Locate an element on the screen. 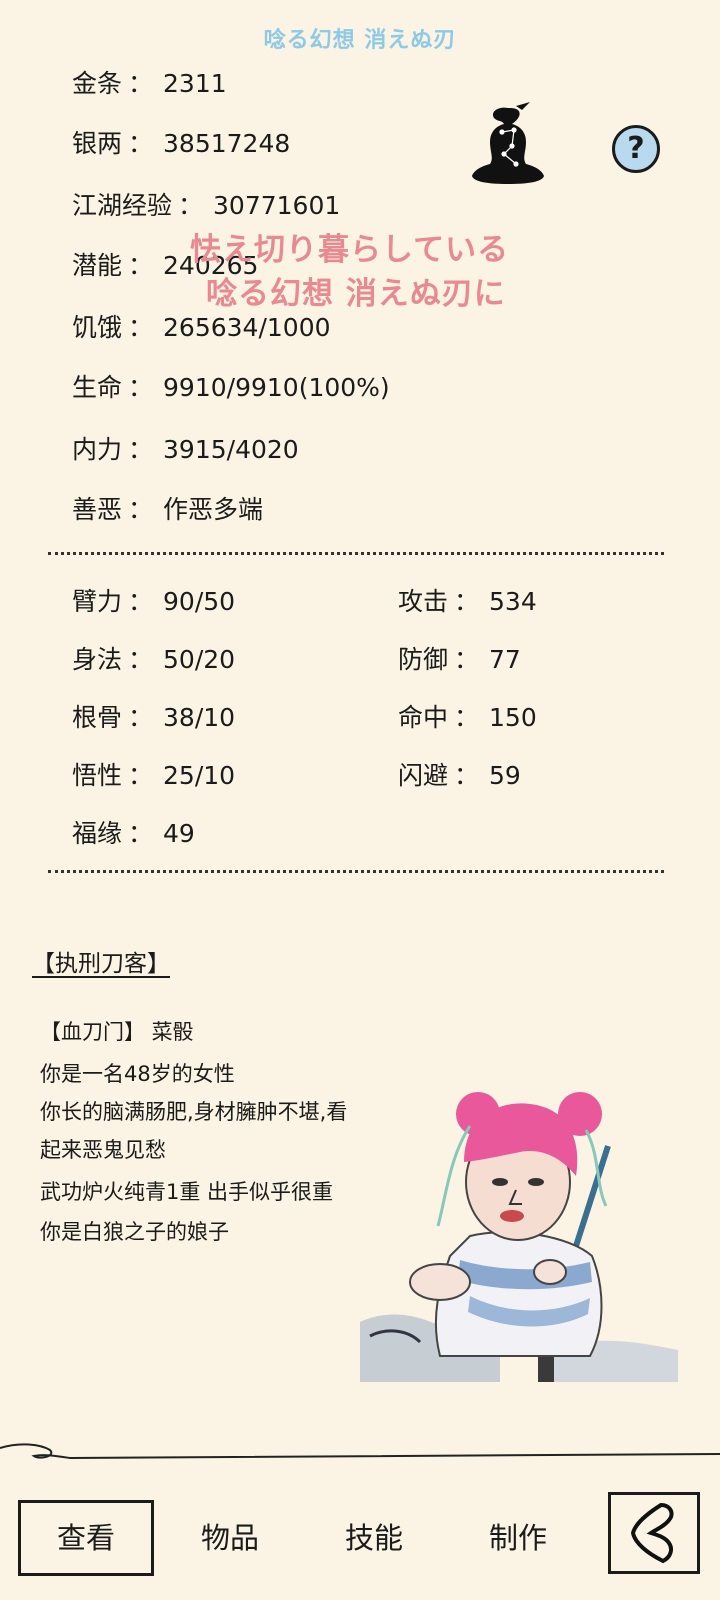  nav-craft-button: 制作 is located at coordinates (518, 1538).